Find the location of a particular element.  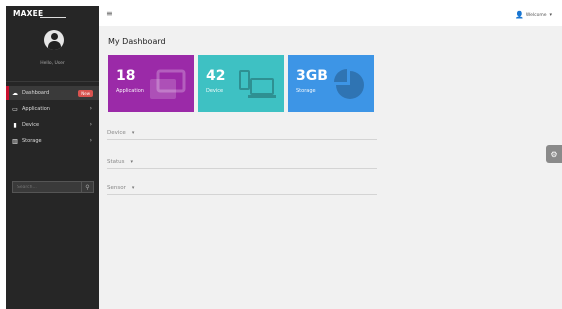

device-icon is located at coordinates (257, 84).